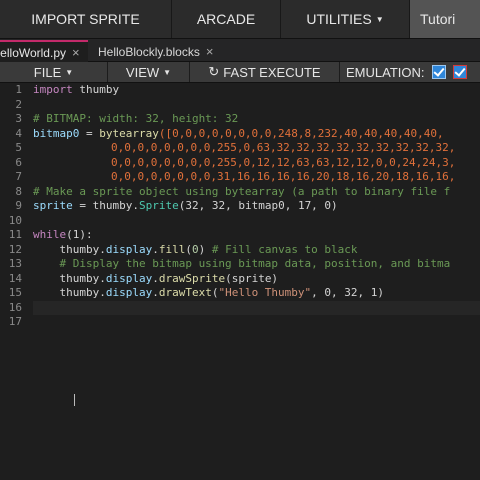 The width and height of the screenshot is (480, 480). Describe the element at coordinates (33, 52) in the screenshot. I see `tab-label: HelloWorld.py` at that location.